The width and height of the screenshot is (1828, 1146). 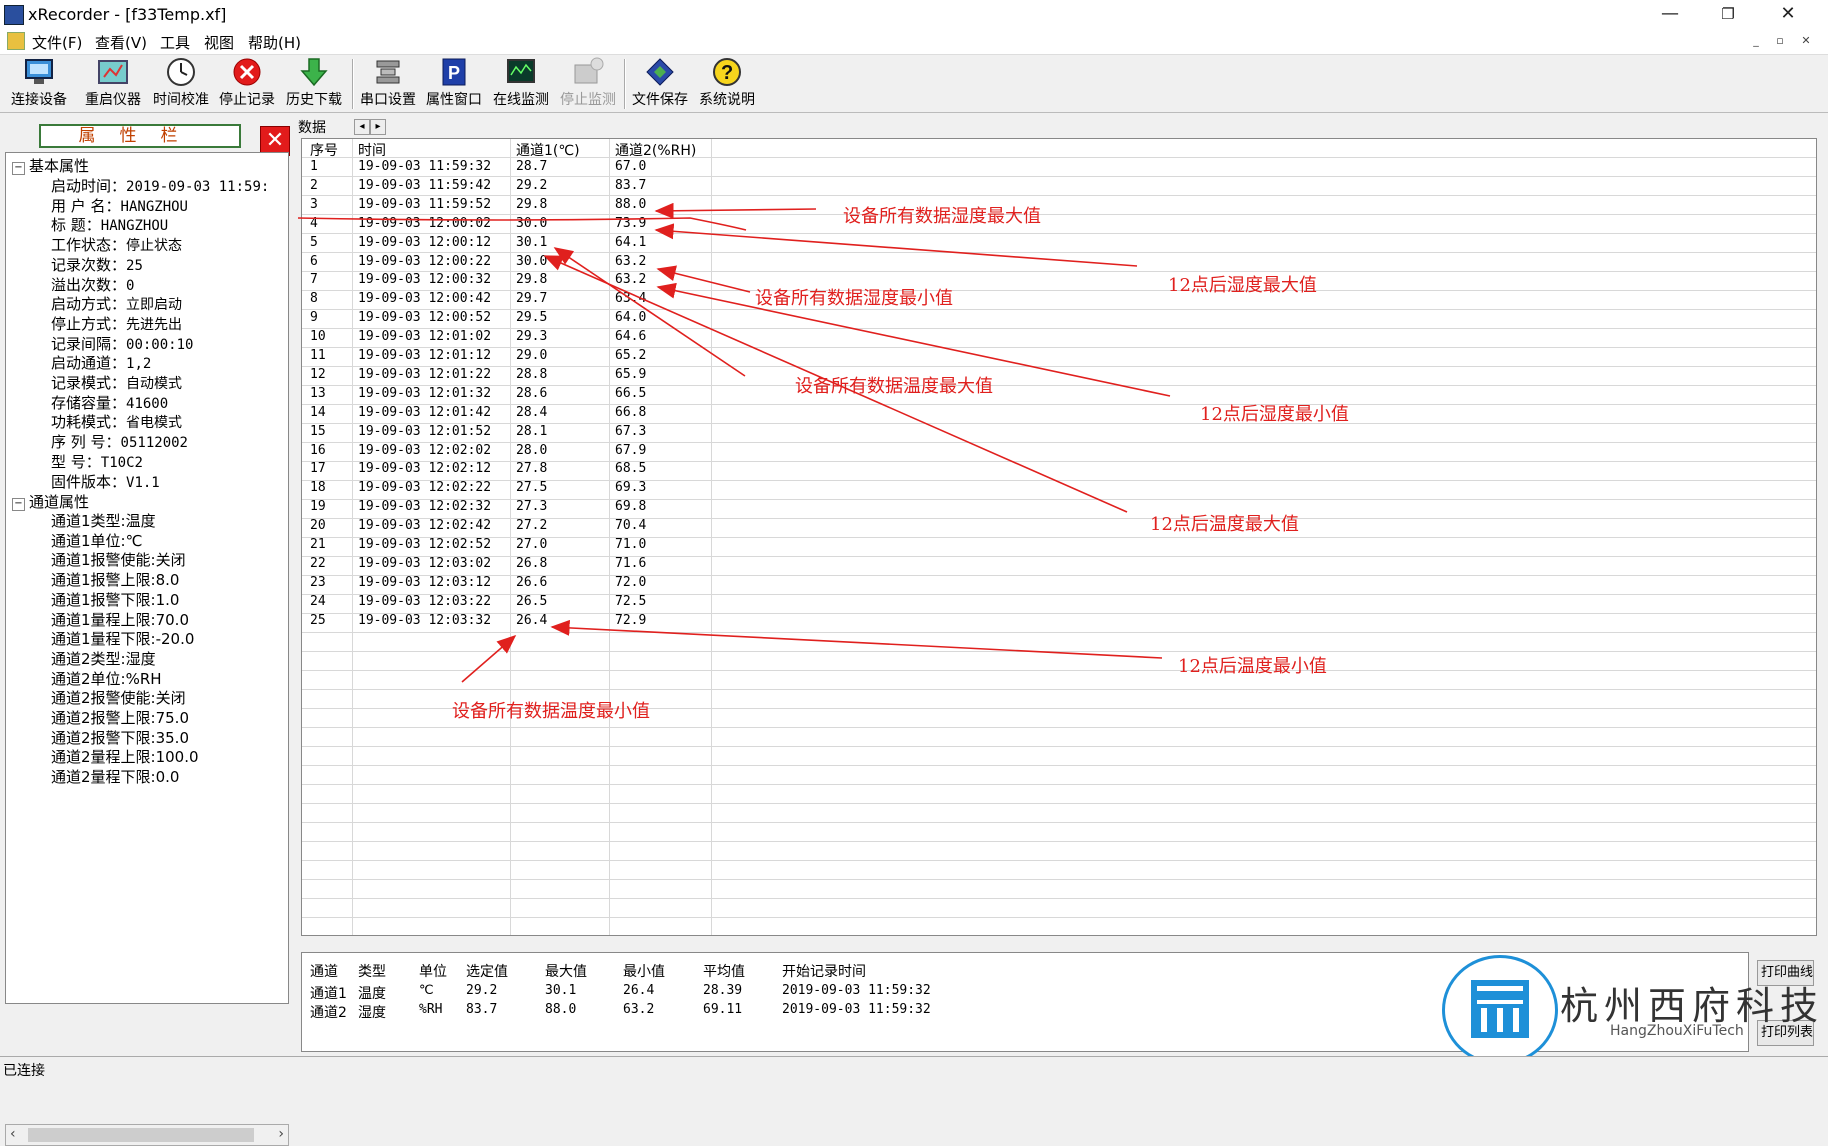 What do you see at coordinates (109, 224) in the screenshot?
I see `property-item: 标 题：HANGZHOU` at bounding box center [109, 224].